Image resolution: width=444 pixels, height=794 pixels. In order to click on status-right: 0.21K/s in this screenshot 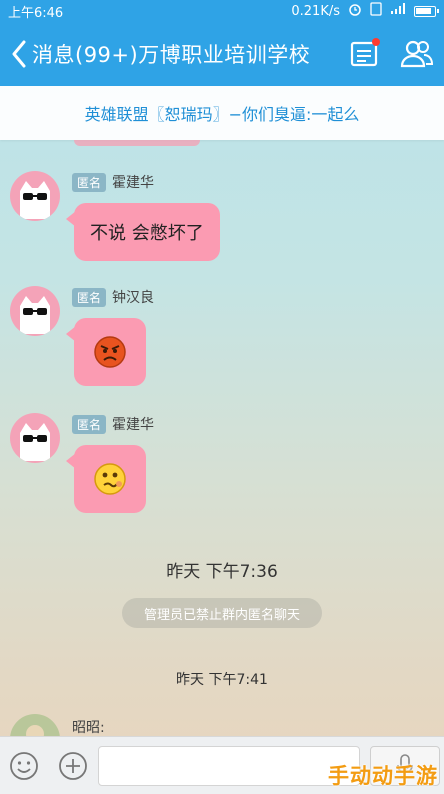, I will do `click(365, 11)`.